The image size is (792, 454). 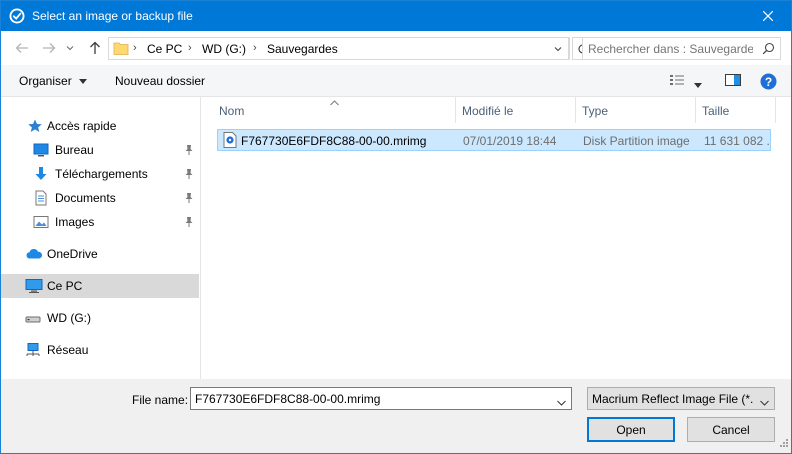 I want to click on sidebar-item-label: Réseau, so click(x=68, y=350).